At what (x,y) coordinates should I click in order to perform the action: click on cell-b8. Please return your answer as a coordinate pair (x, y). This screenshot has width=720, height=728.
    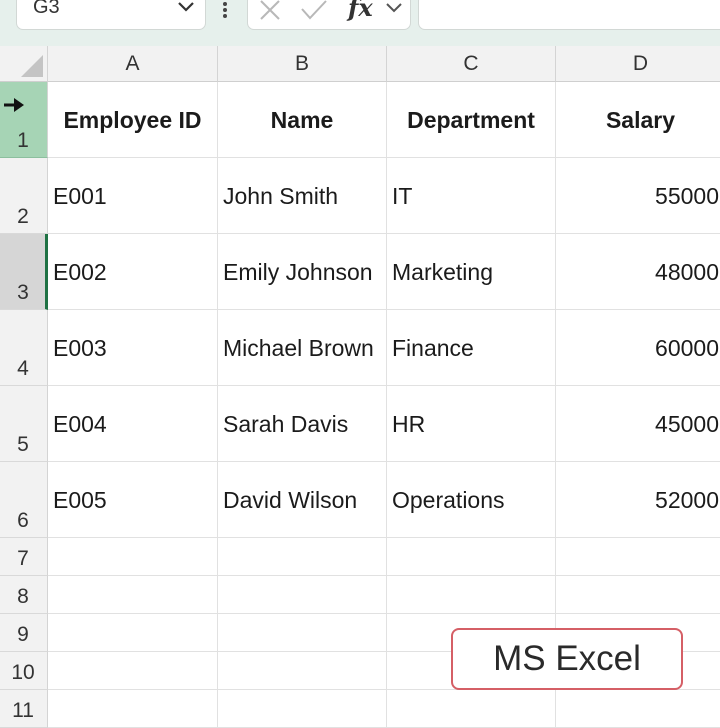
    Looking at the image, I should click on (302, 595).